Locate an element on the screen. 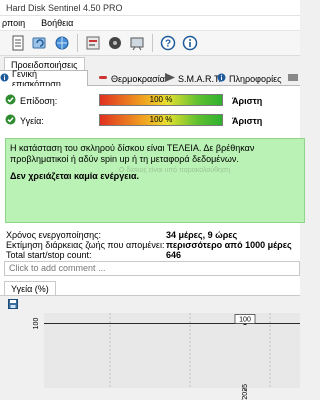 This screenshot has height=400, width=320. refresh-icon is located at coordinates (40, 43).